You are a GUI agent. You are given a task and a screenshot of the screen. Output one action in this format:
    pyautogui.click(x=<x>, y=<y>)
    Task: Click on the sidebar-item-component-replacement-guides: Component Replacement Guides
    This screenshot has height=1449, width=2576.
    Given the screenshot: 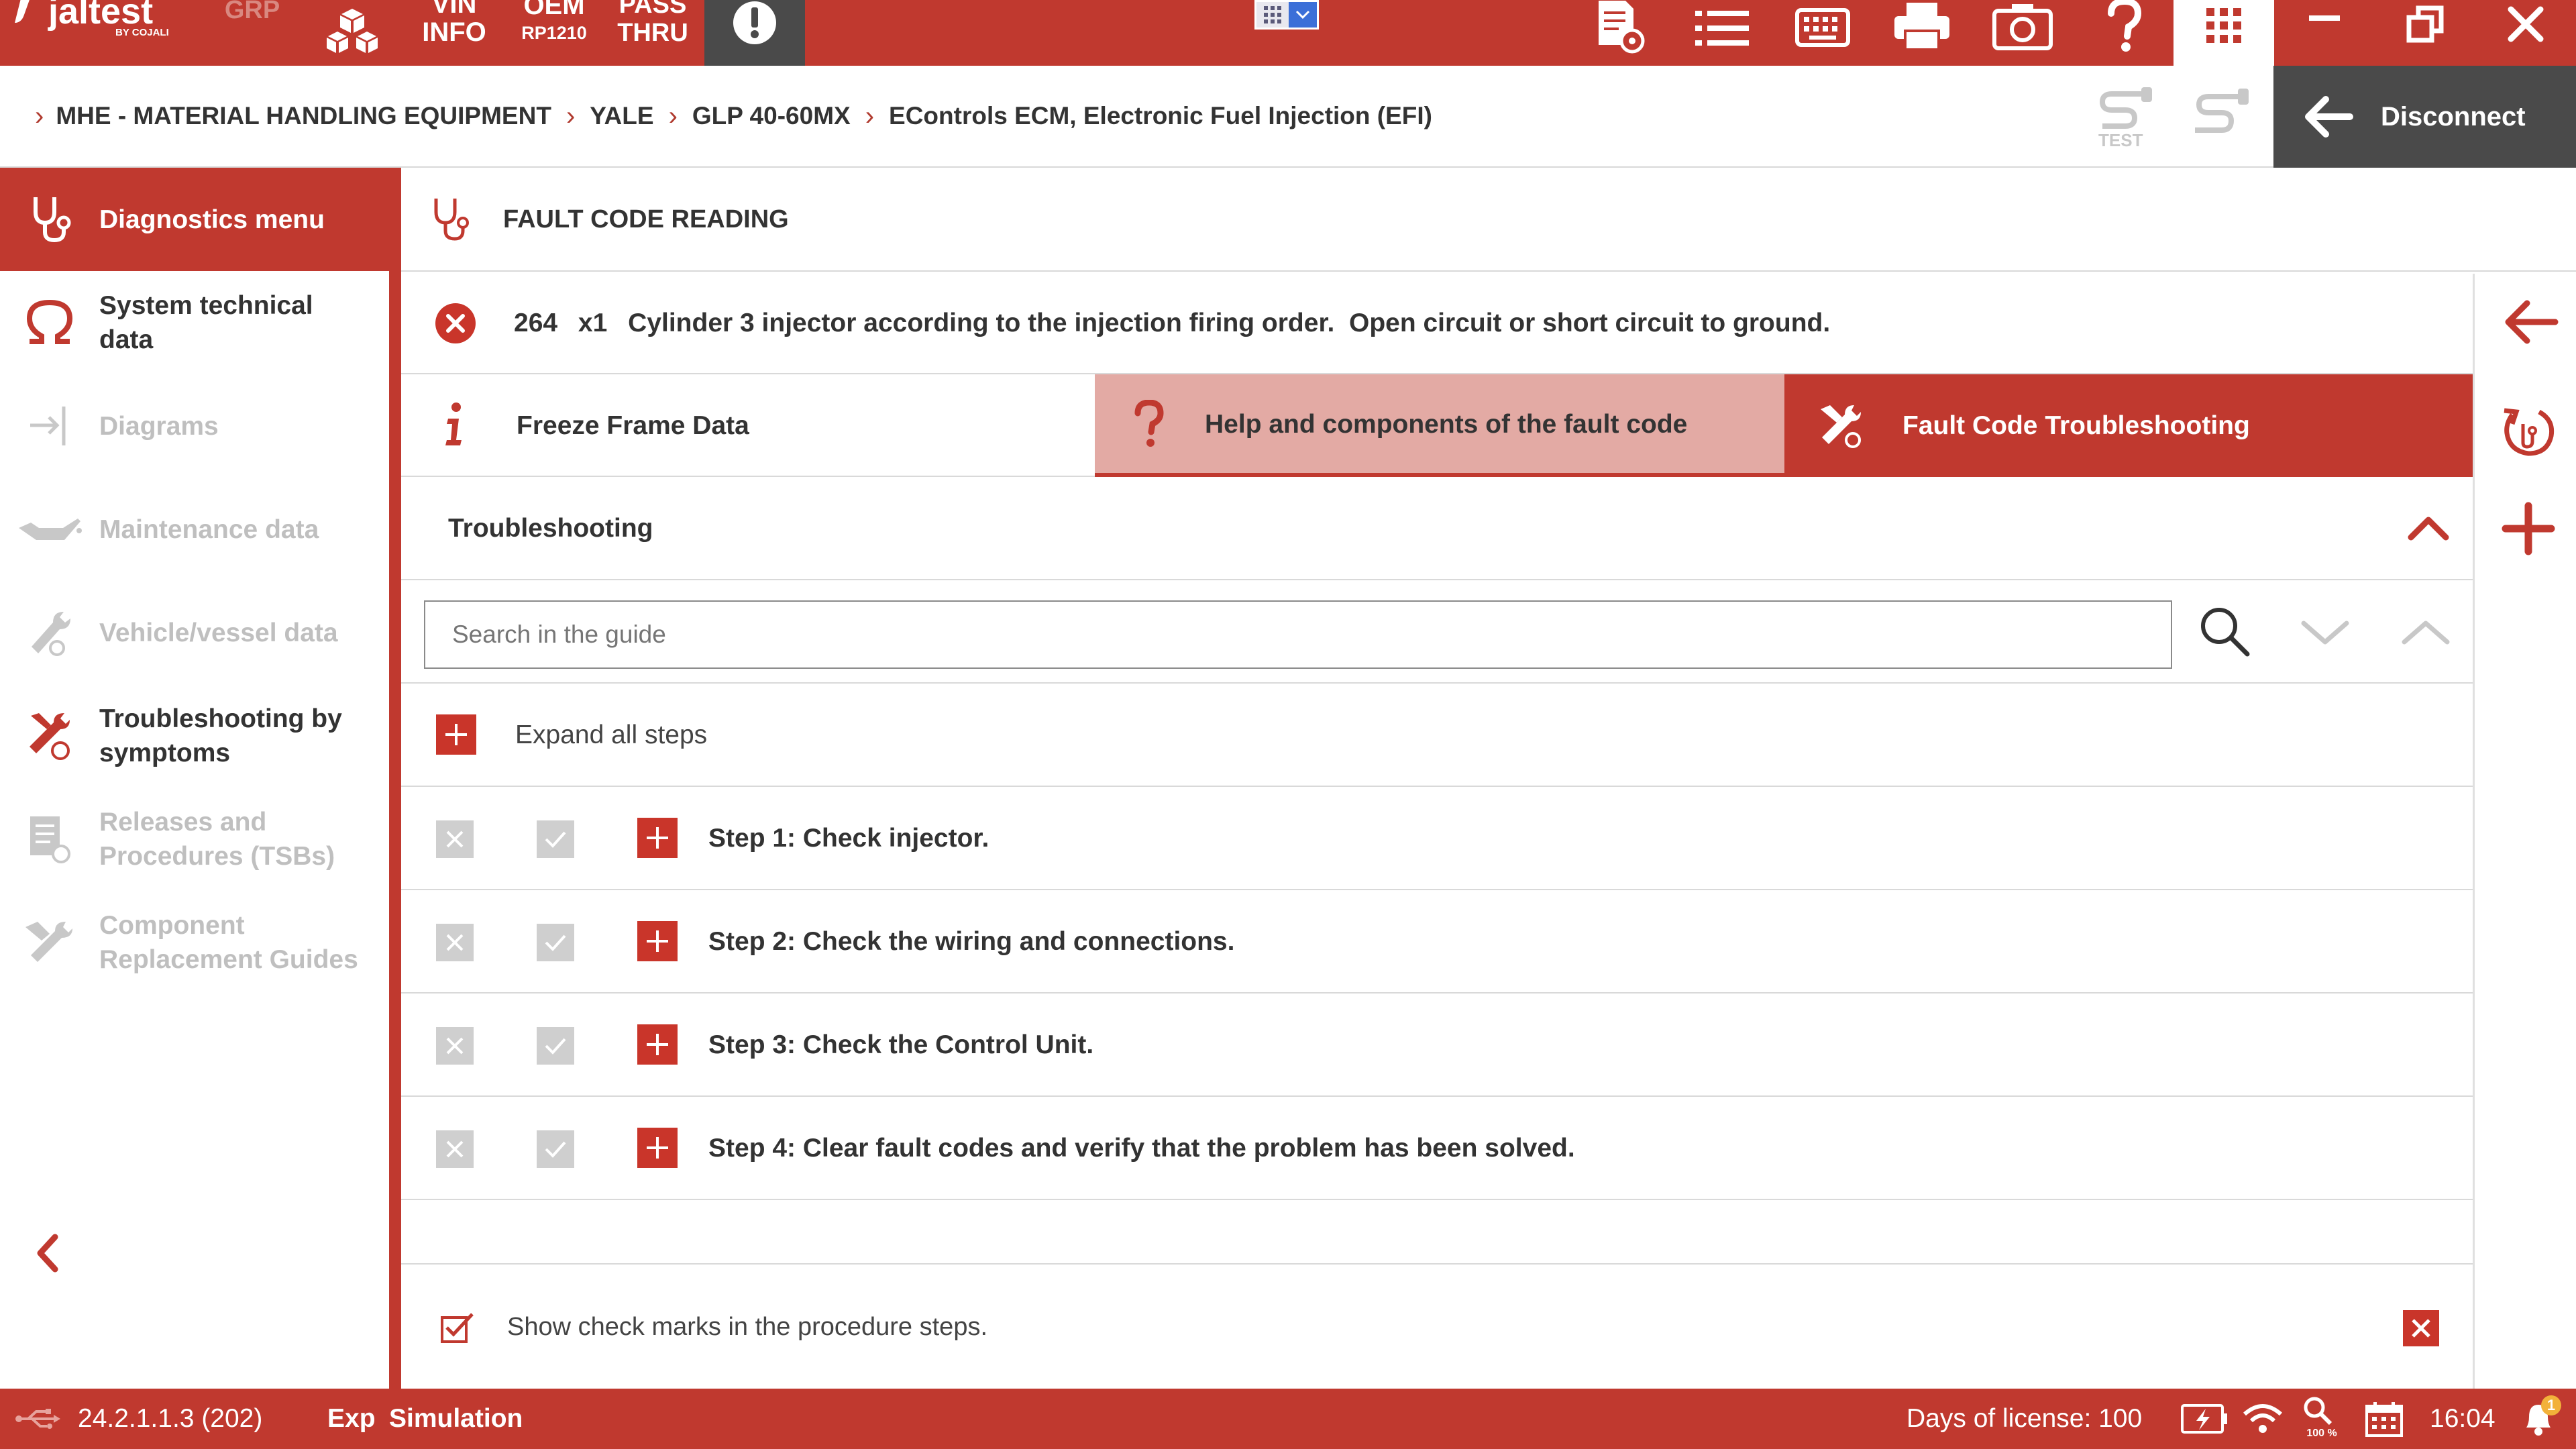 What is the action you would take?
    pyautogui.click(x=194, y=942)
    